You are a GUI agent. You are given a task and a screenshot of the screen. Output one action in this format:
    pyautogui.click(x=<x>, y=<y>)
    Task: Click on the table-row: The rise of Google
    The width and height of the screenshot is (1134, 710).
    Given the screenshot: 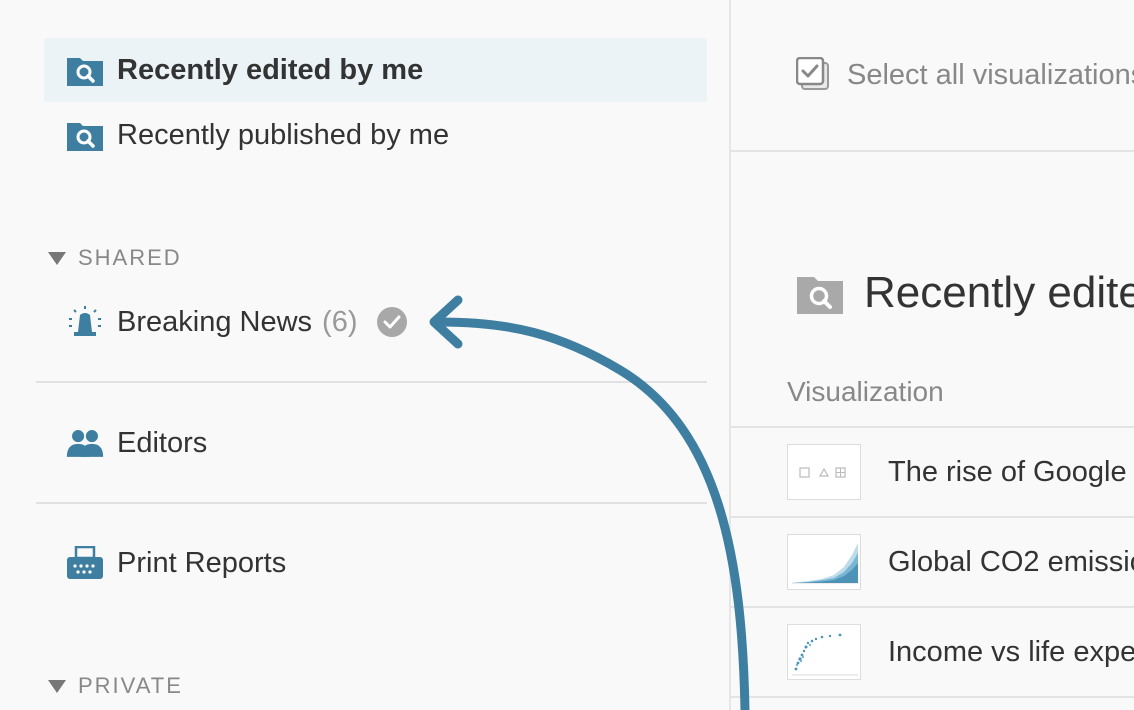 What is the action you would take?
    pyautogui.click(x=932, y=471)
    